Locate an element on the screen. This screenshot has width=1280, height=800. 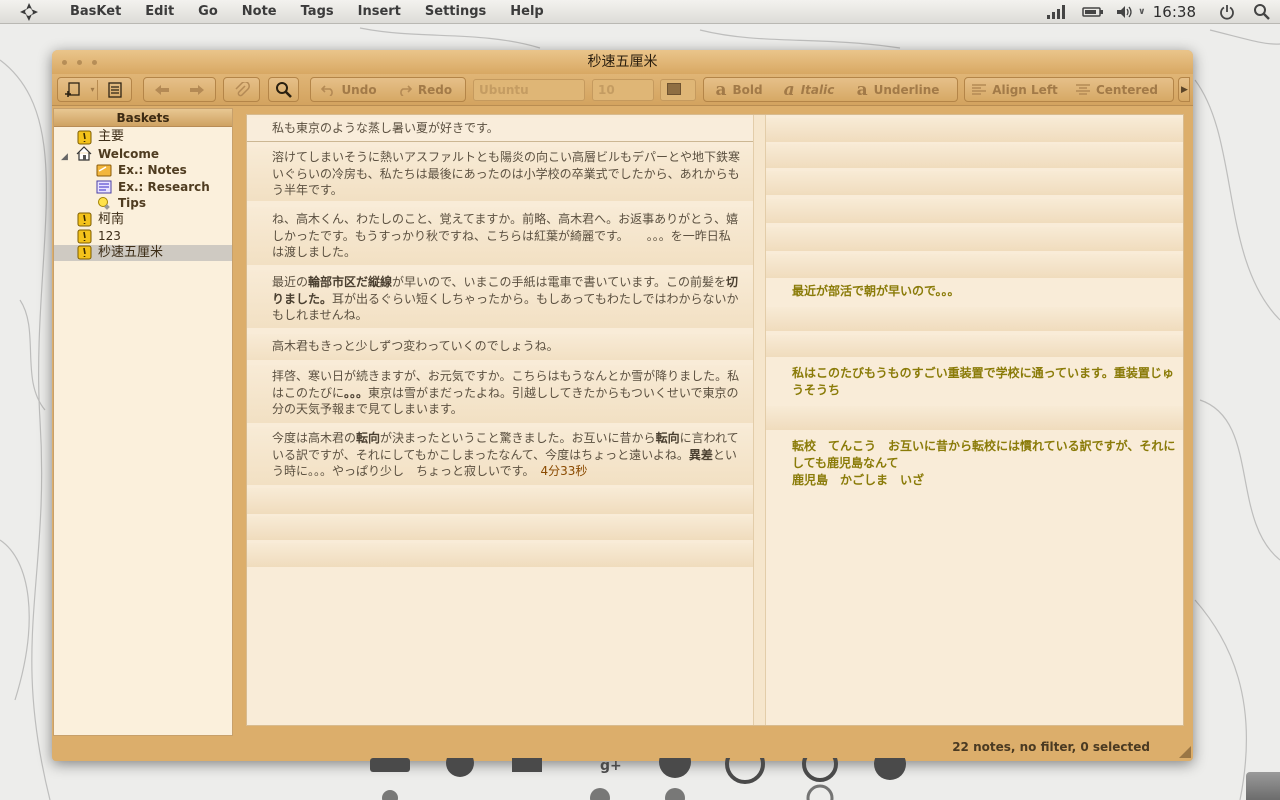
menu-tags: Tags is located at coordinates (317, 12).